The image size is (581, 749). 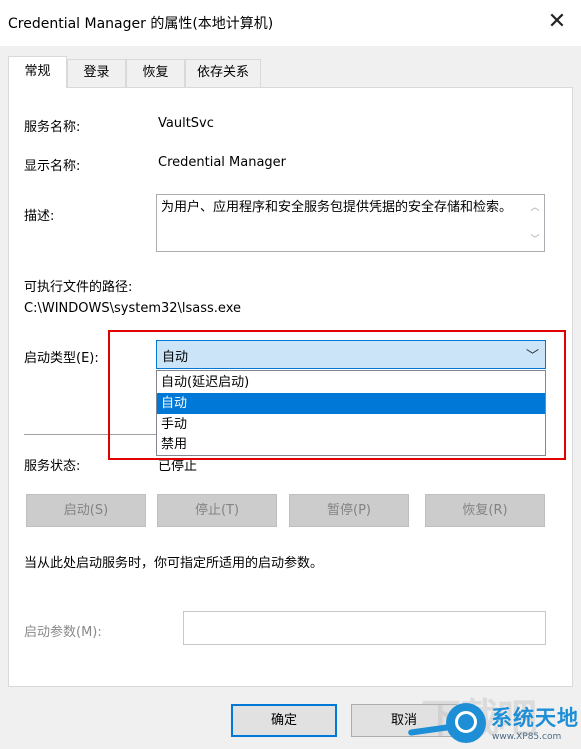 I want to click on start-params-input, so click(x=364, y=628).